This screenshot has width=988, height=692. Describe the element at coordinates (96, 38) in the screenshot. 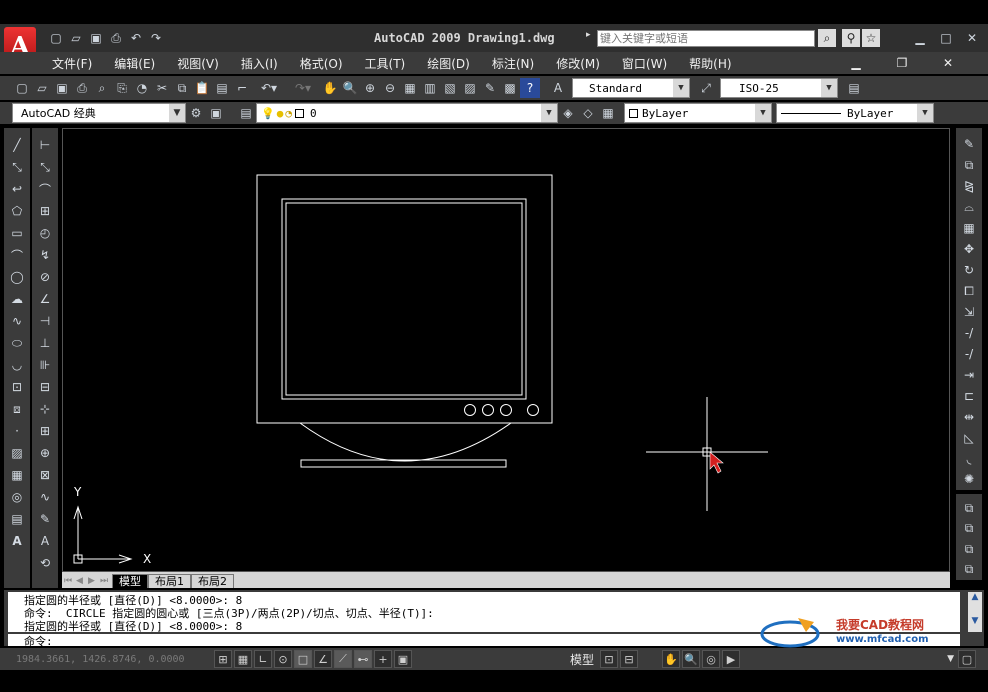

I see `save-icon: ▣` at that location.